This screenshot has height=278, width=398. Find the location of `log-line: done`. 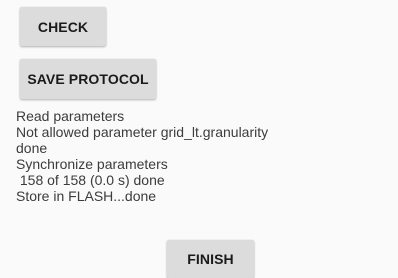

log-line: done is located at coordinates (32, 148).